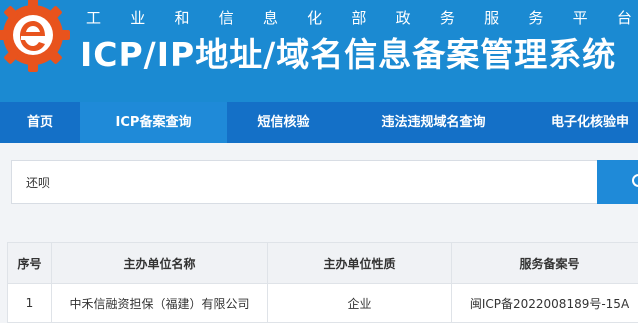  Describe the element at coordinates (617, 182) in the screenshot. I see `search-button` at that location.